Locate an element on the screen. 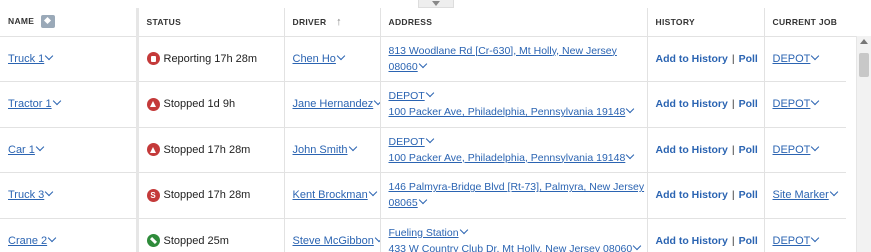 The height and width of the screenshot is (252, 871). vehicle-name-link: Truck 1 is located at coordinates (31, 58).